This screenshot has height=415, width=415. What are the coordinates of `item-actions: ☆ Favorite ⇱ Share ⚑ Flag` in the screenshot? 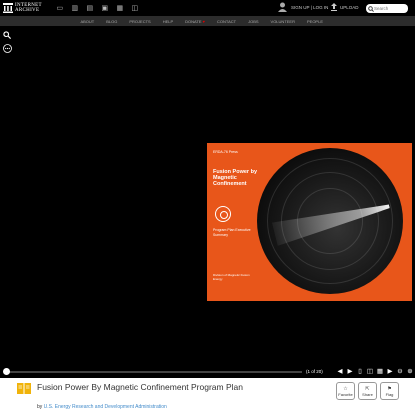 It's located at (367, 391).